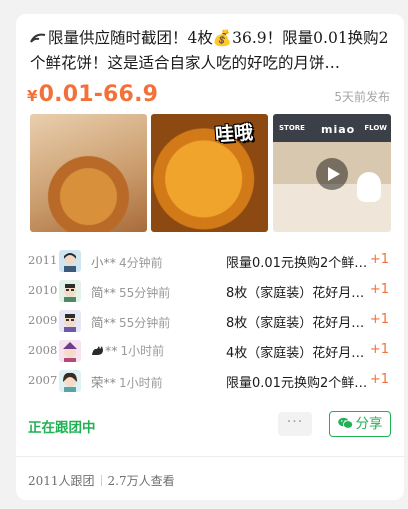 The height and width of the screenshot is (509, 408). Describe the element at coordinates (295, 424) in the screenshot. I see `more-options-button: ···` at that location.